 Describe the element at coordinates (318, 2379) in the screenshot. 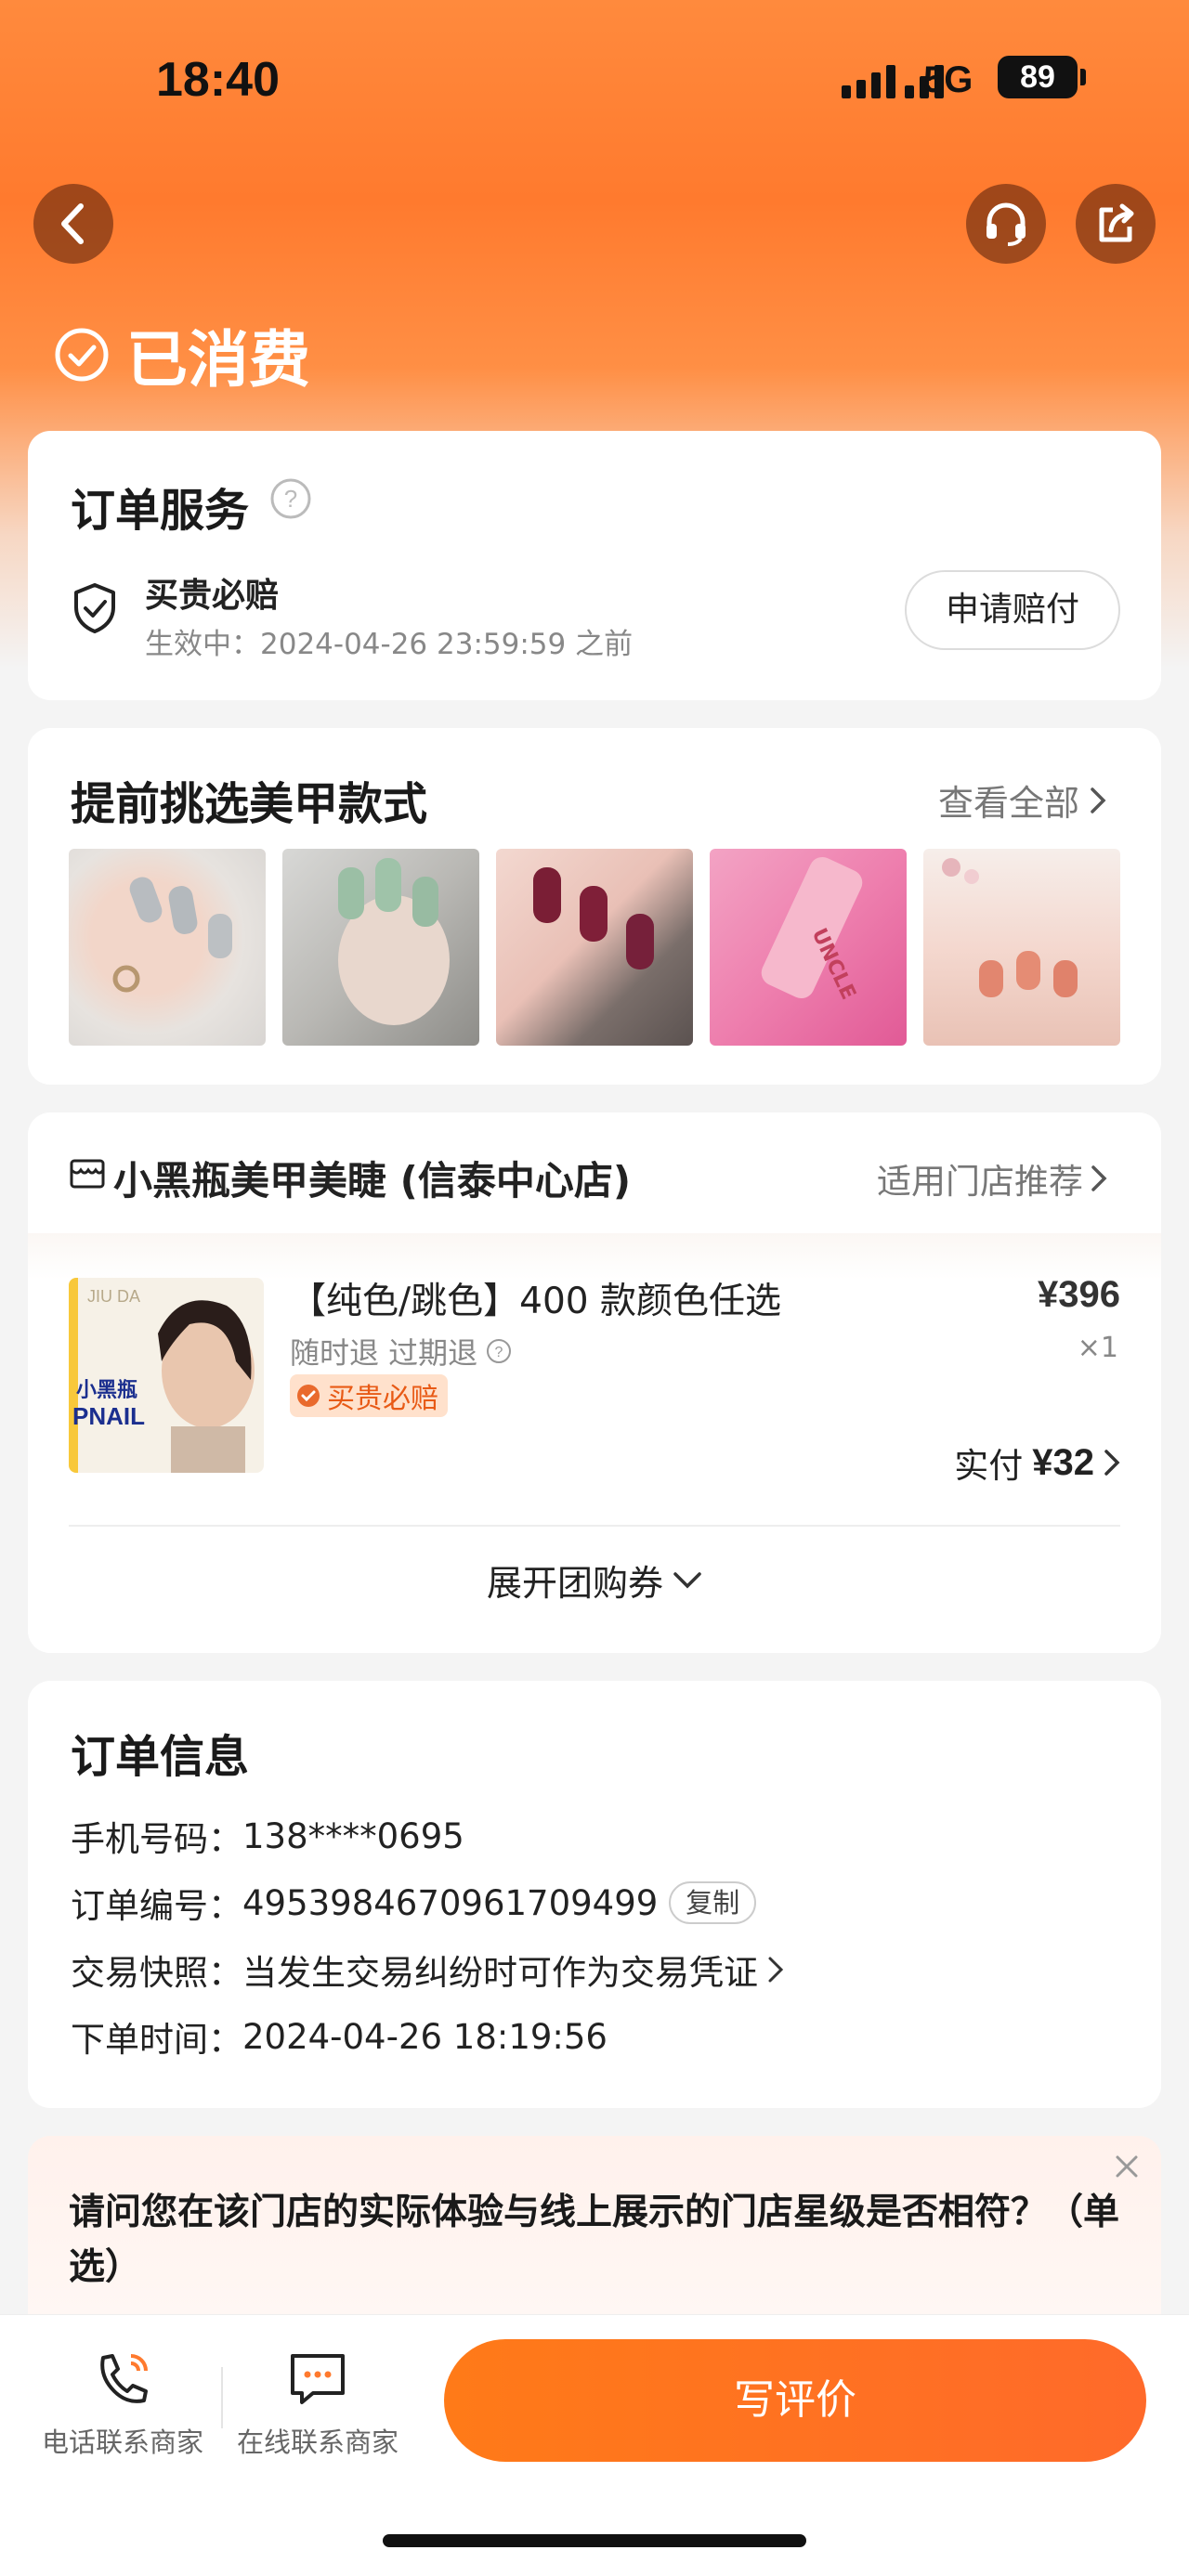

I see `chat-icon` at that location.